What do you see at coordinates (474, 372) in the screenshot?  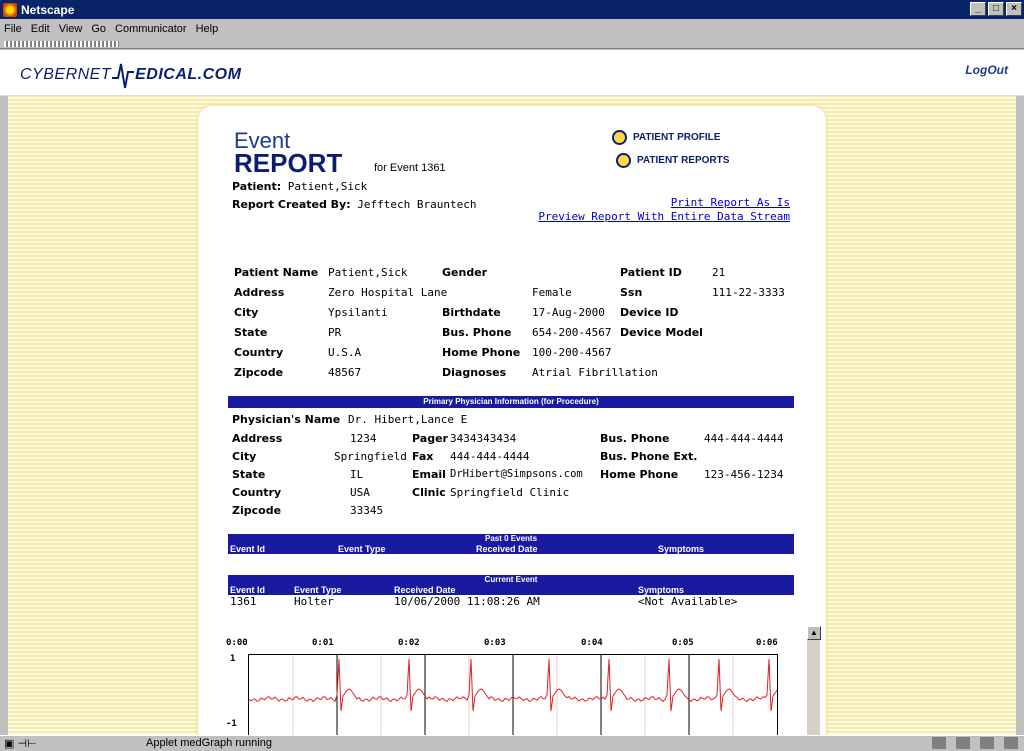 I see `field-label: Diagnoses` at bounding box center [474, 372].